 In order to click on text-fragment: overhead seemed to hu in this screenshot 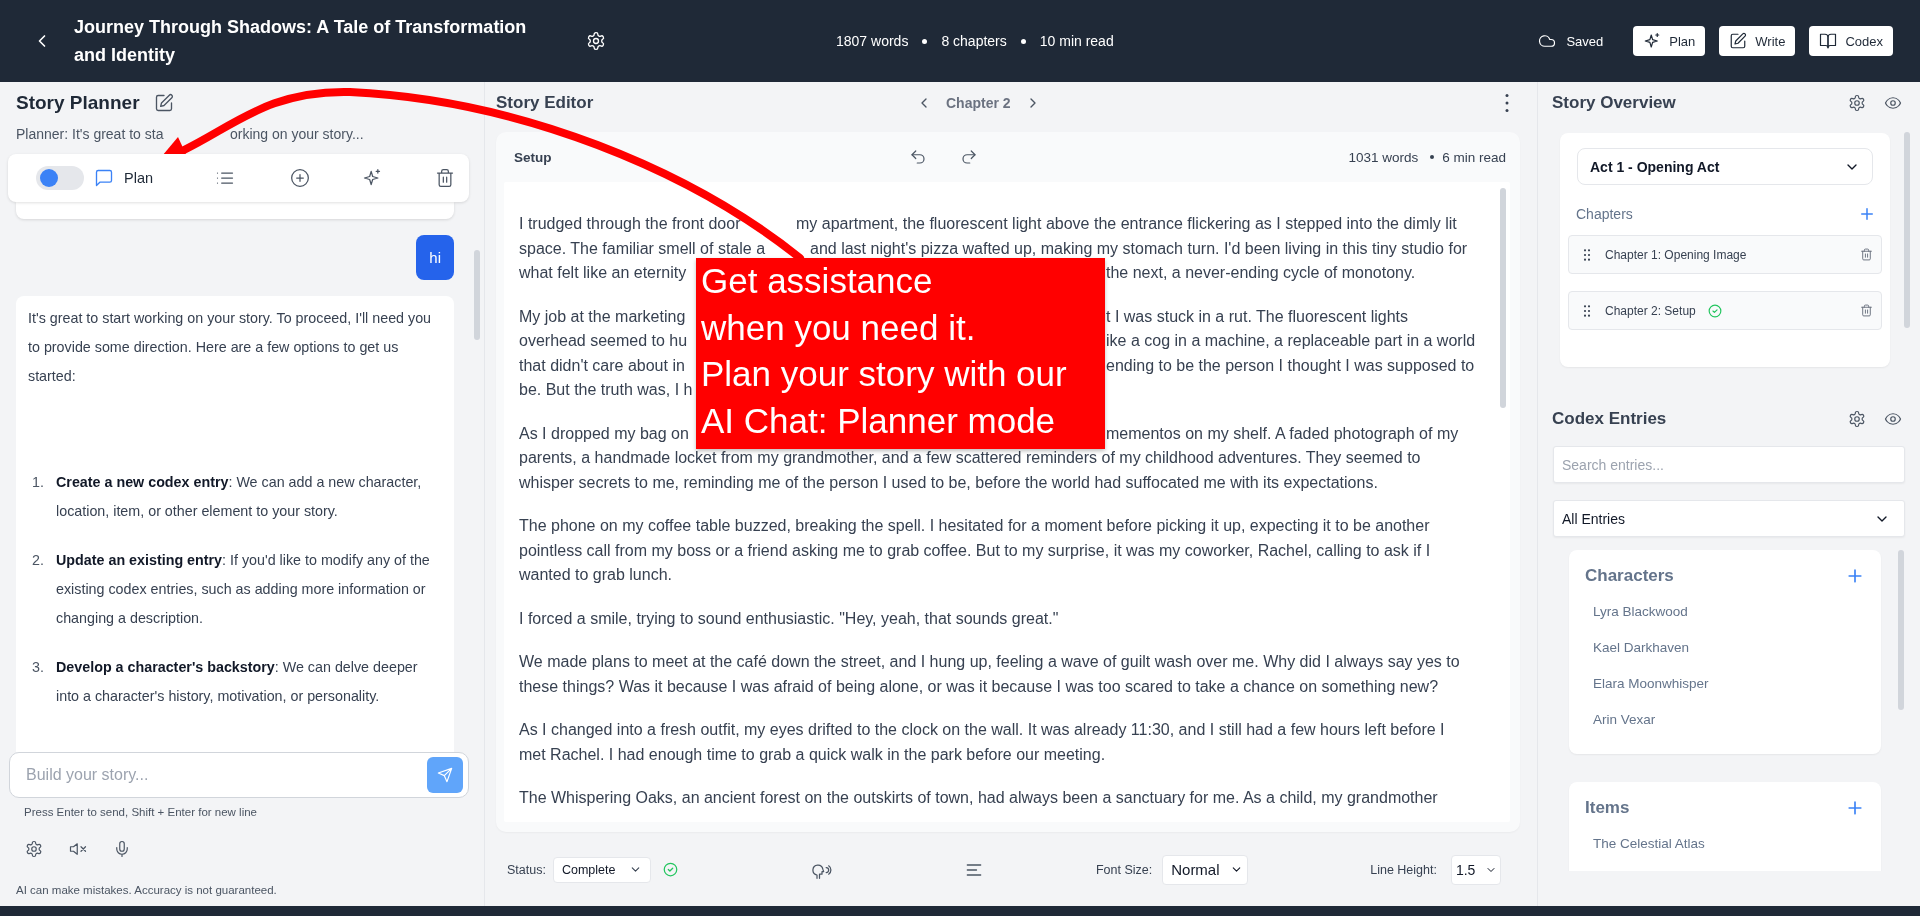, I will do `click(603, 341)`.